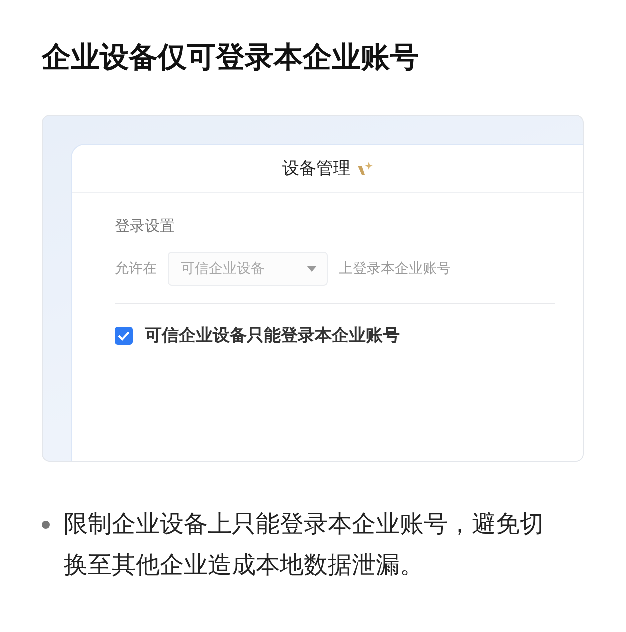 The image size is (626, 632). I want to click on device-select: 可信企业设备, so click(248, 269).